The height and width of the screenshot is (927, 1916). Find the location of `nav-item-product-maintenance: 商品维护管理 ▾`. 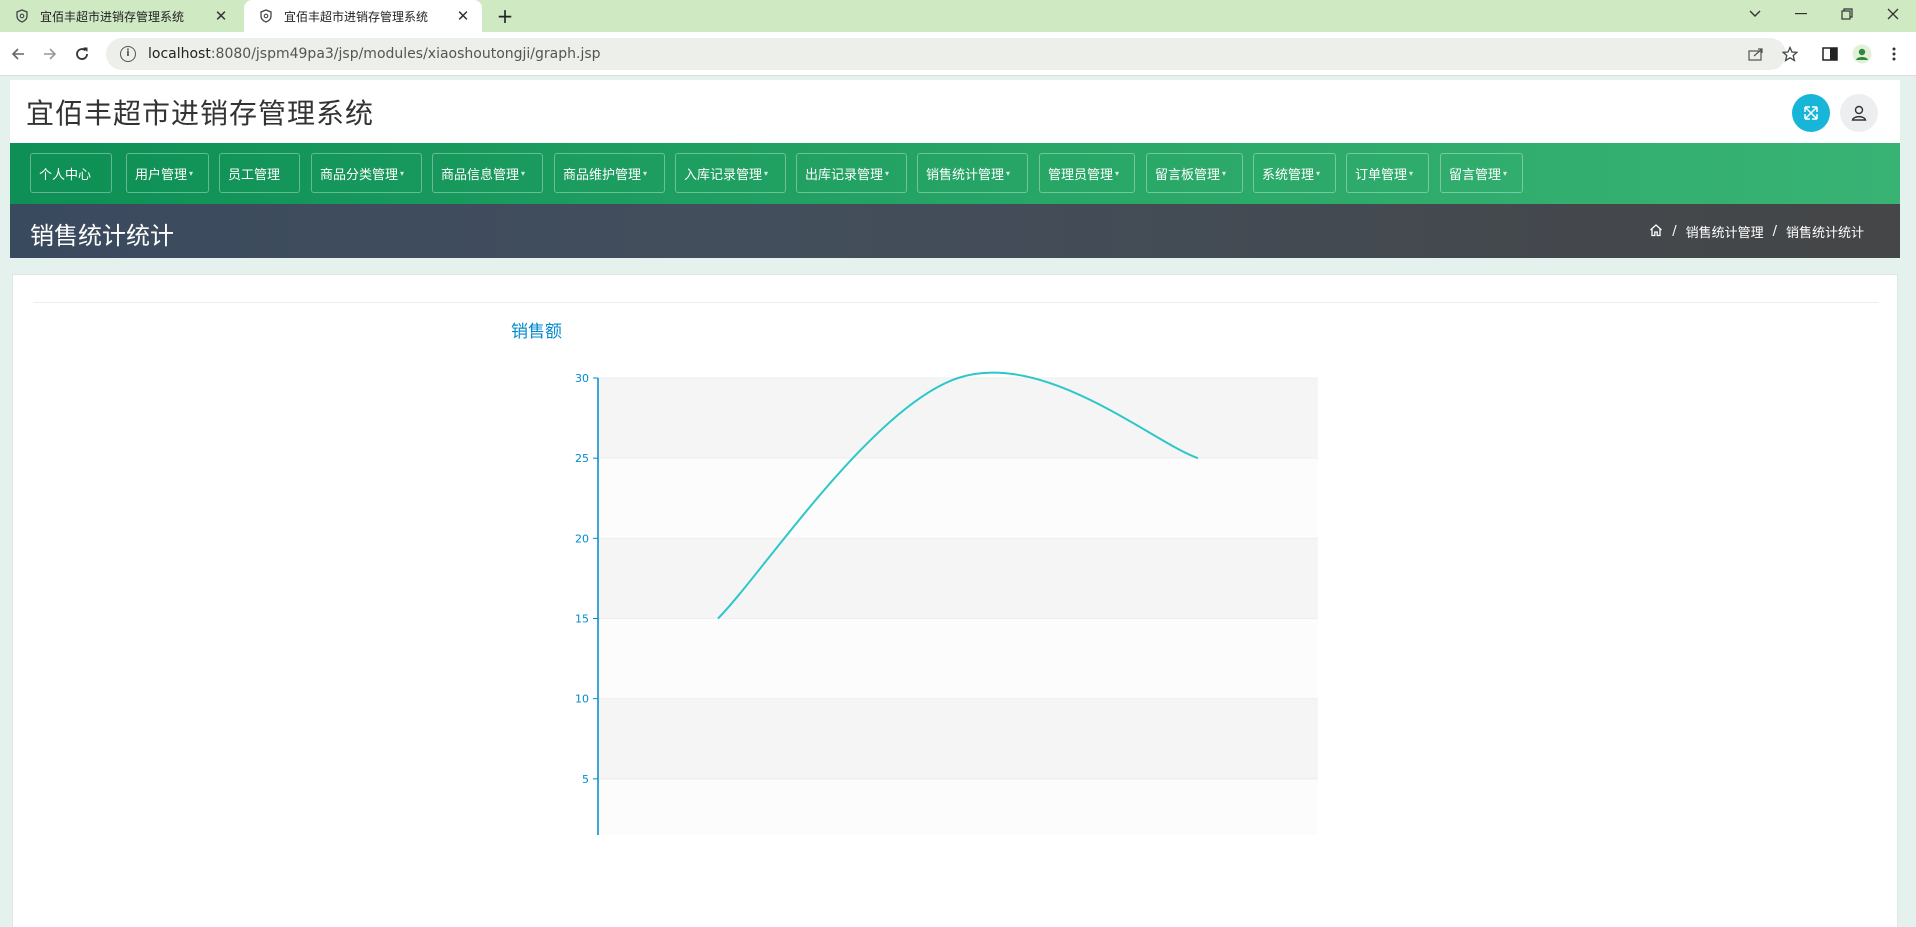

nav-item-product-maintenance: 商品维护管理 ▾ is located at coordinates (609, 173).